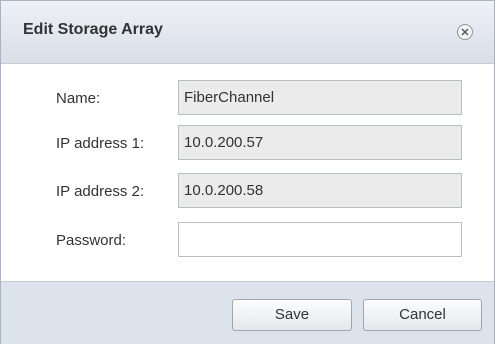 The height and width of the screenshot is (344, 495). I want to click on password-row: Password:, so click(247, 242).